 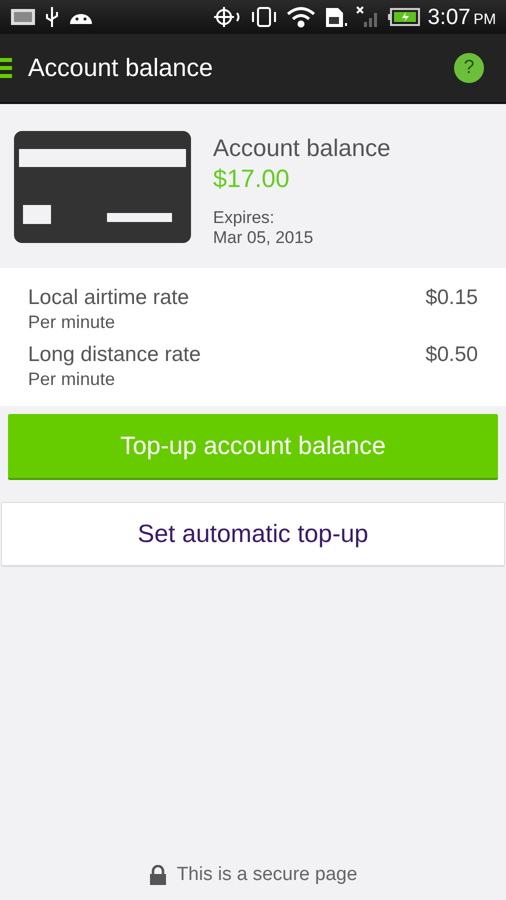 I want to click on status-meridiem: PM, so click(x=485, y=19).